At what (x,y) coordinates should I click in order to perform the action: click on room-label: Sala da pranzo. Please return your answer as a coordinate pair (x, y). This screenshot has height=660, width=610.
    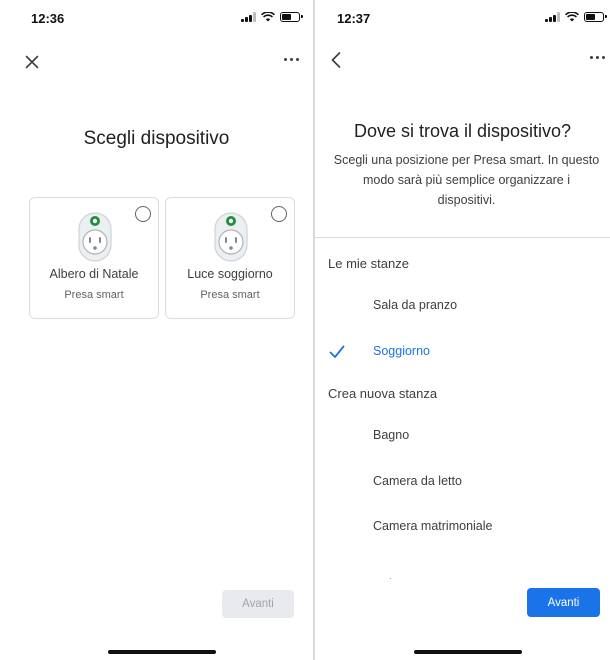
    Looking at the image, I should click on (415, 305).